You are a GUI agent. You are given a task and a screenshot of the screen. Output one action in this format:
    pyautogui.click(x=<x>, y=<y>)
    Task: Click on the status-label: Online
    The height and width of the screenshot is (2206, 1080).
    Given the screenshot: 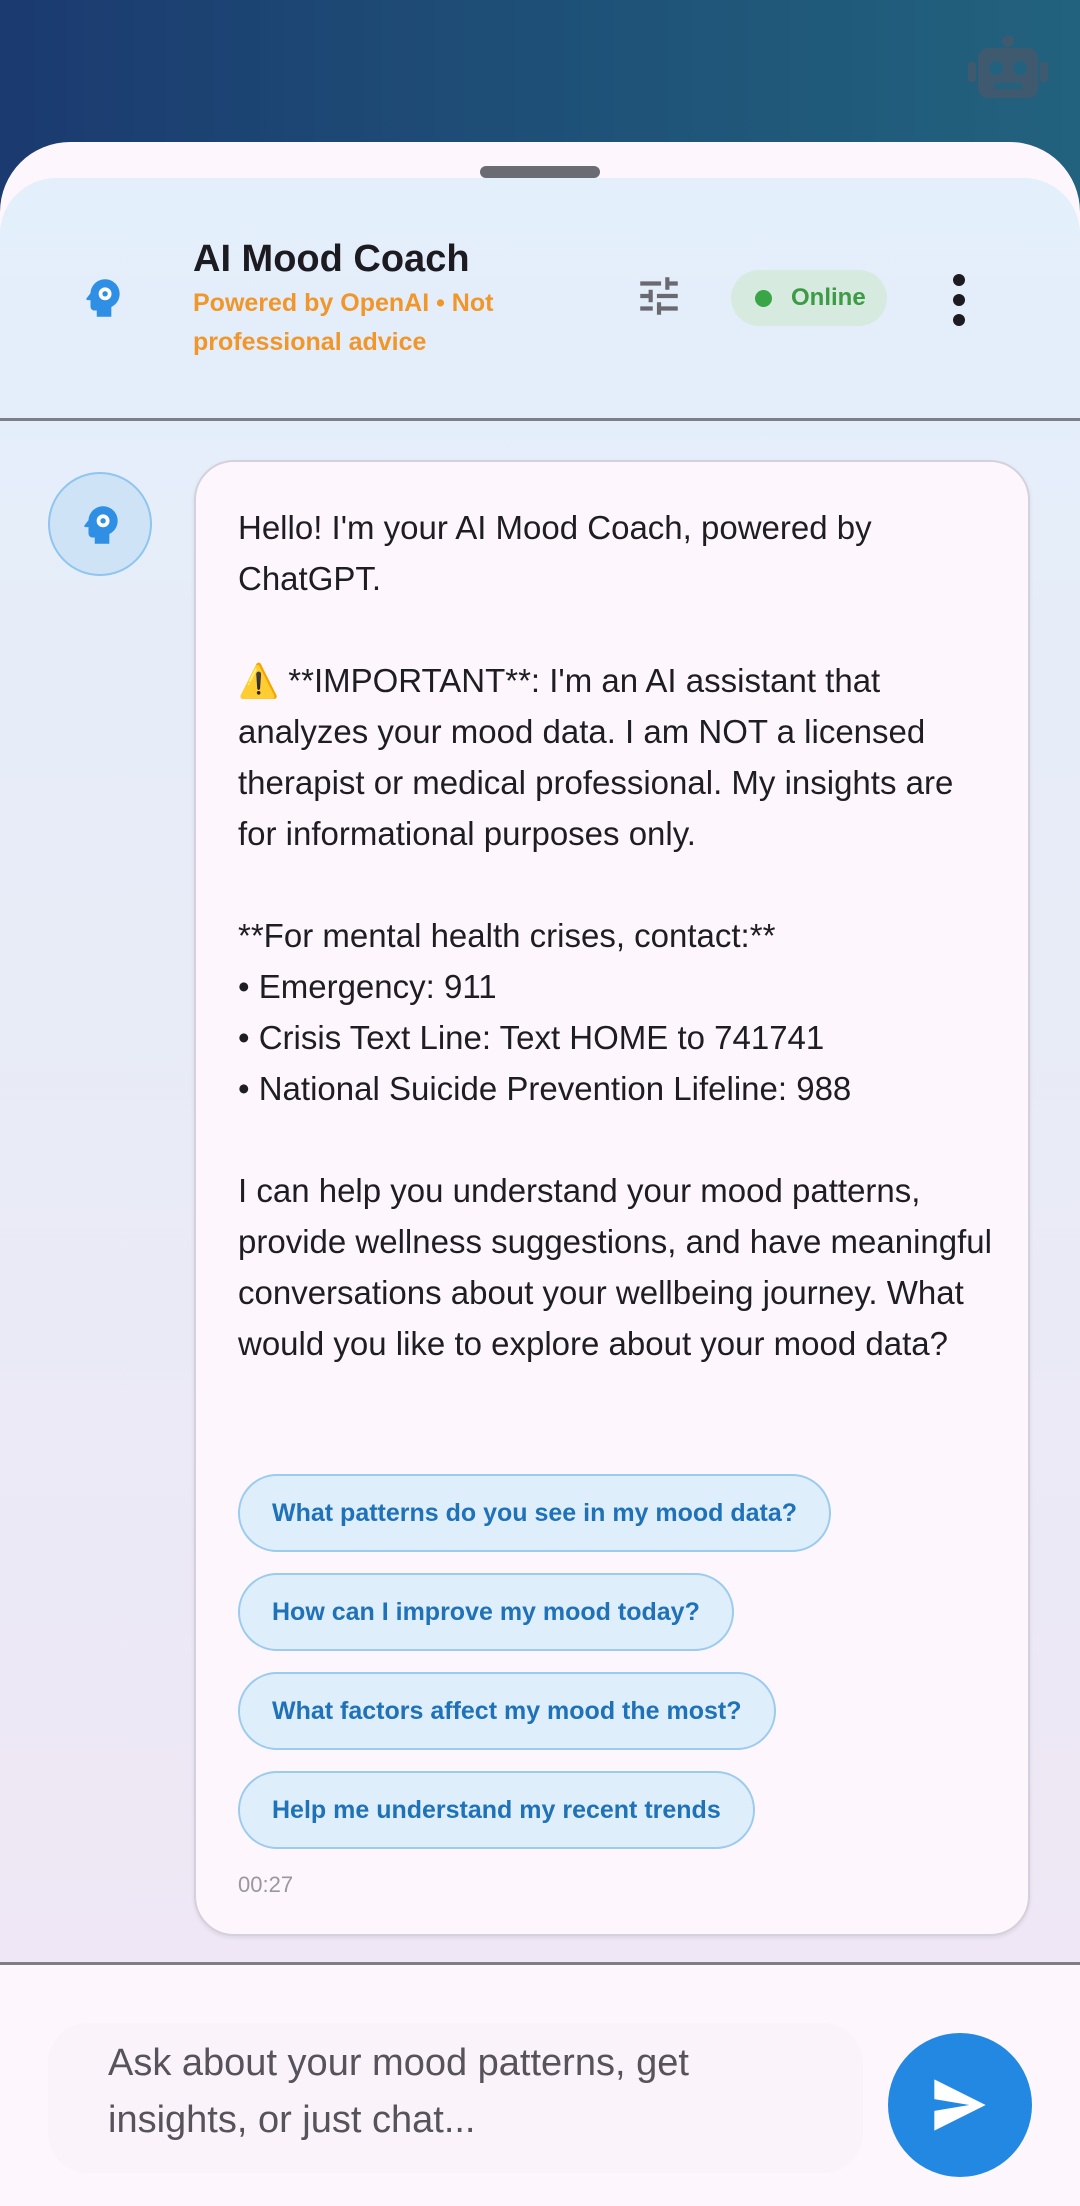 What is the action you would take?
    pyautogui.click(x=828, y=297)
    